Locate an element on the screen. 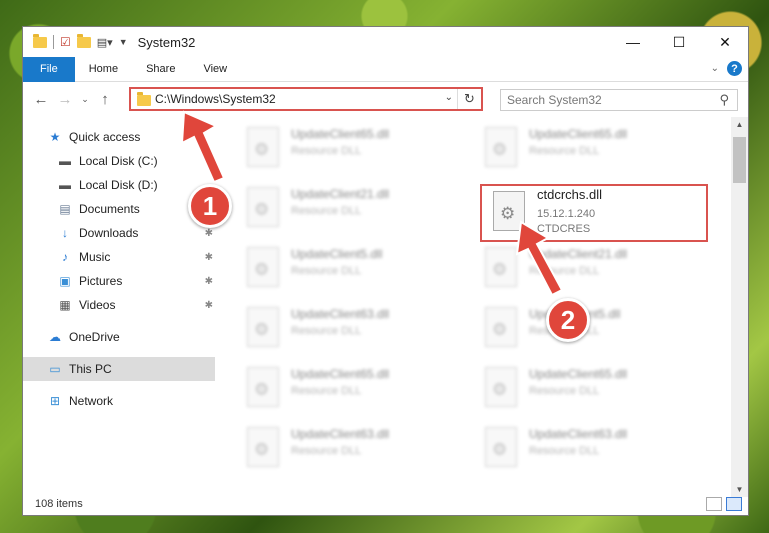 The width and height of the screenshot is (769, 533). properties-icon: ☑ is located at coordinates (65, 42).